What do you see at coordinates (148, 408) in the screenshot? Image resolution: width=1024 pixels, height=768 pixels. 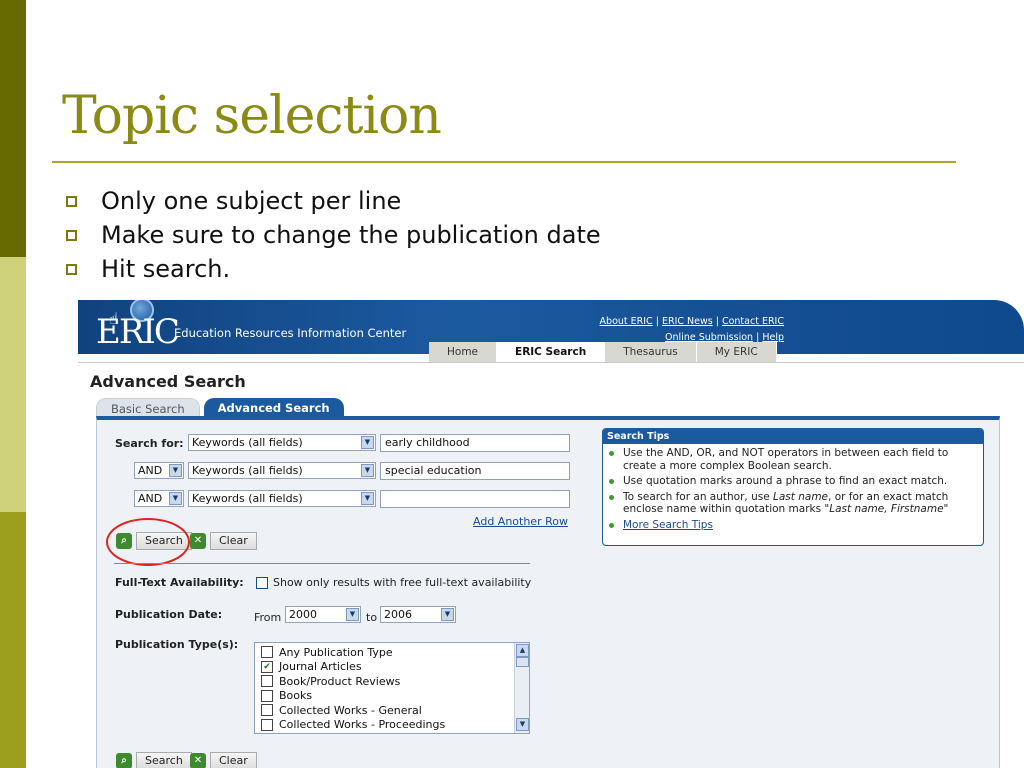 I see `tab-basic-search: Basic Search` at bounding box center [148, 408].